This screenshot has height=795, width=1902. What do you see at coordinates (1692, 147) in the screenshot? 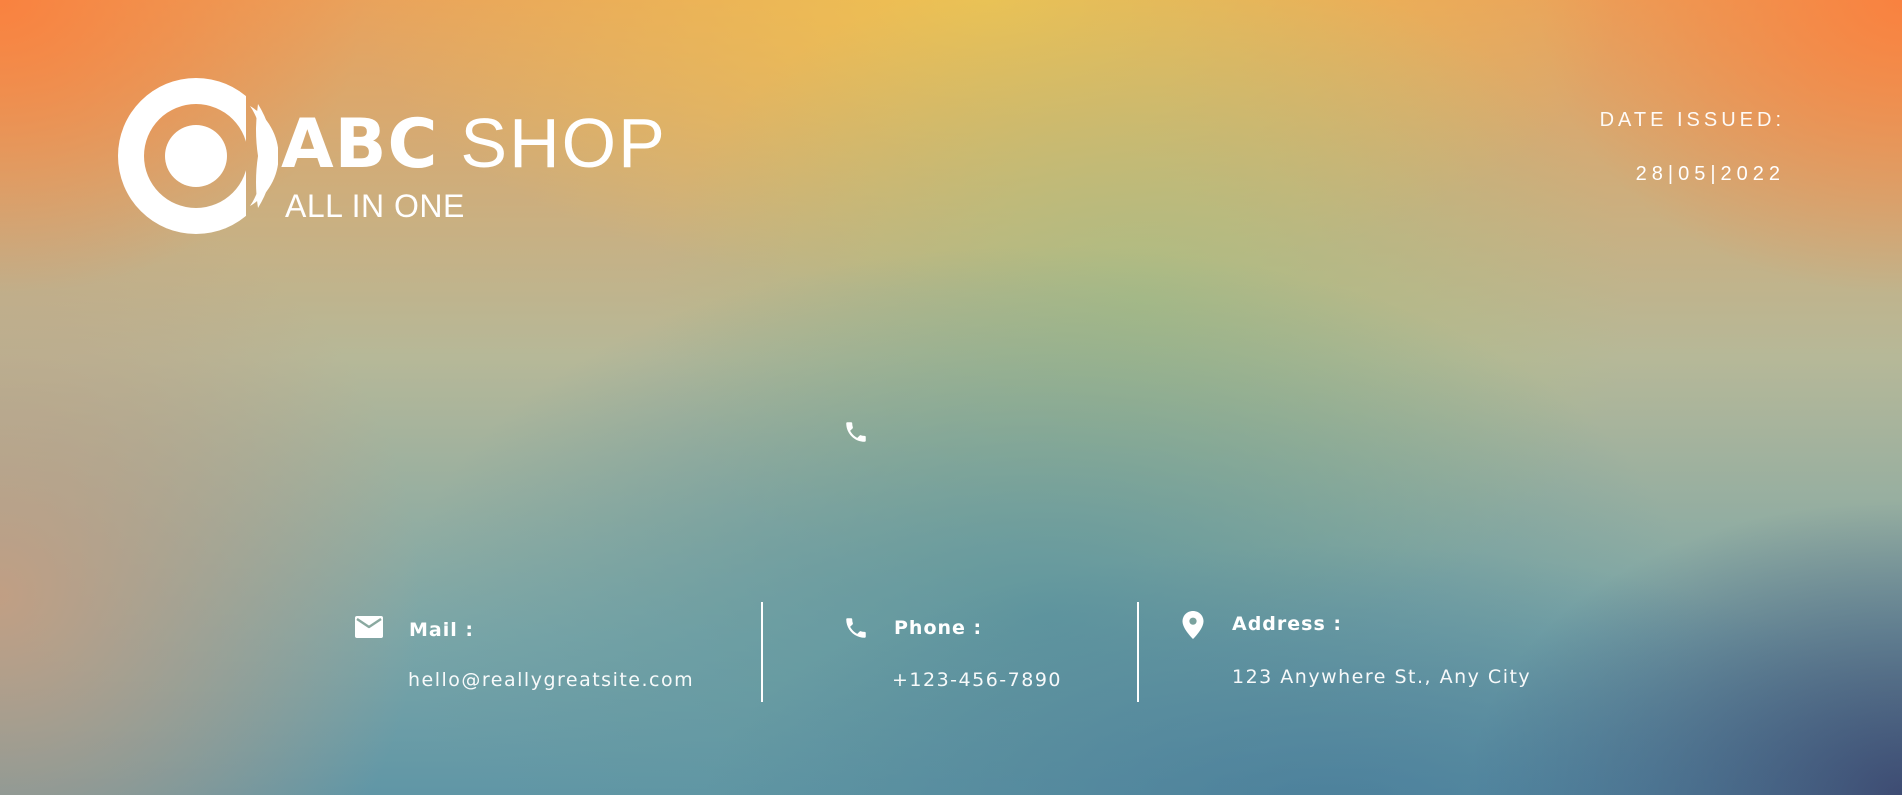
I see `date-issued: DATE ISSUED: 28|05|2022` at bounding box center [1692, 147].